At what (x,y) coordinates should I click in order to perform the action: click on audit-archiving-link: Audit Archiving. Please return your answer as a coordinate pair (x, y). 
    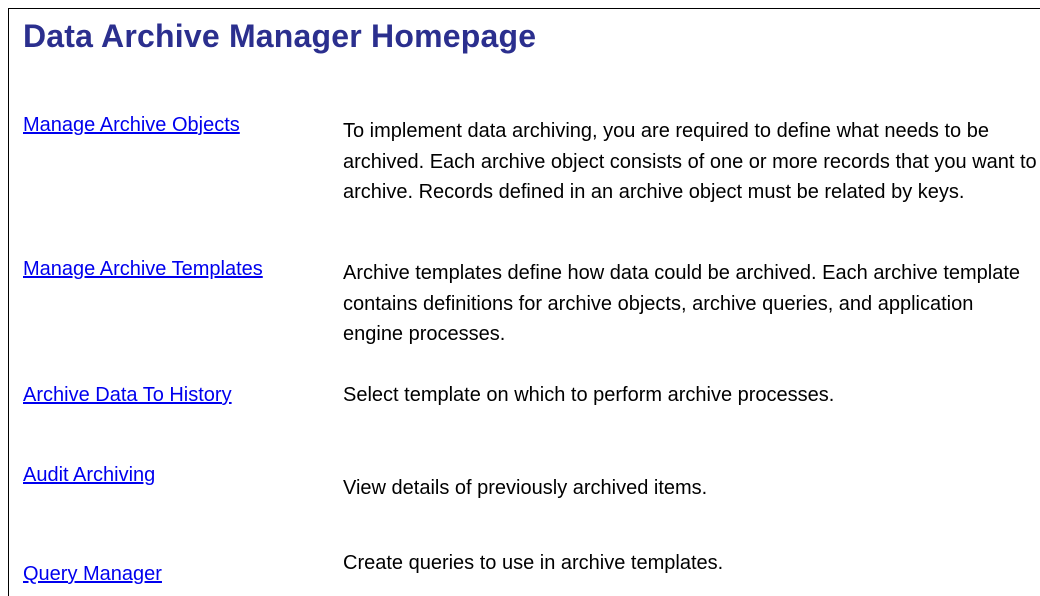
    Looking at the image, I should click on (89, 475).